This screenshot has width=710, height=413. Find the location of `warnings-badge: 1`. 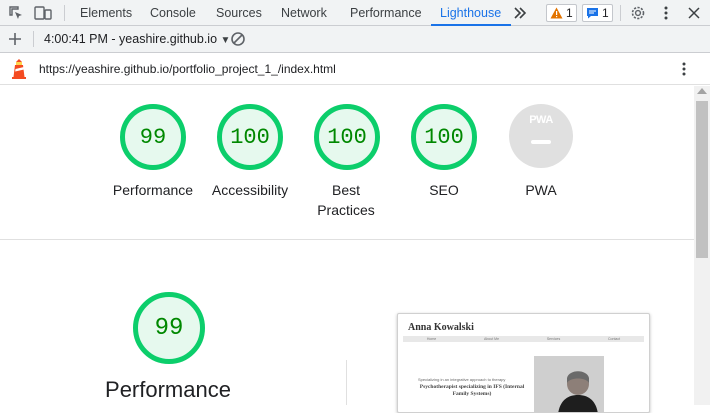

warnings-badge: 1 is located at coordinates (561, 13).